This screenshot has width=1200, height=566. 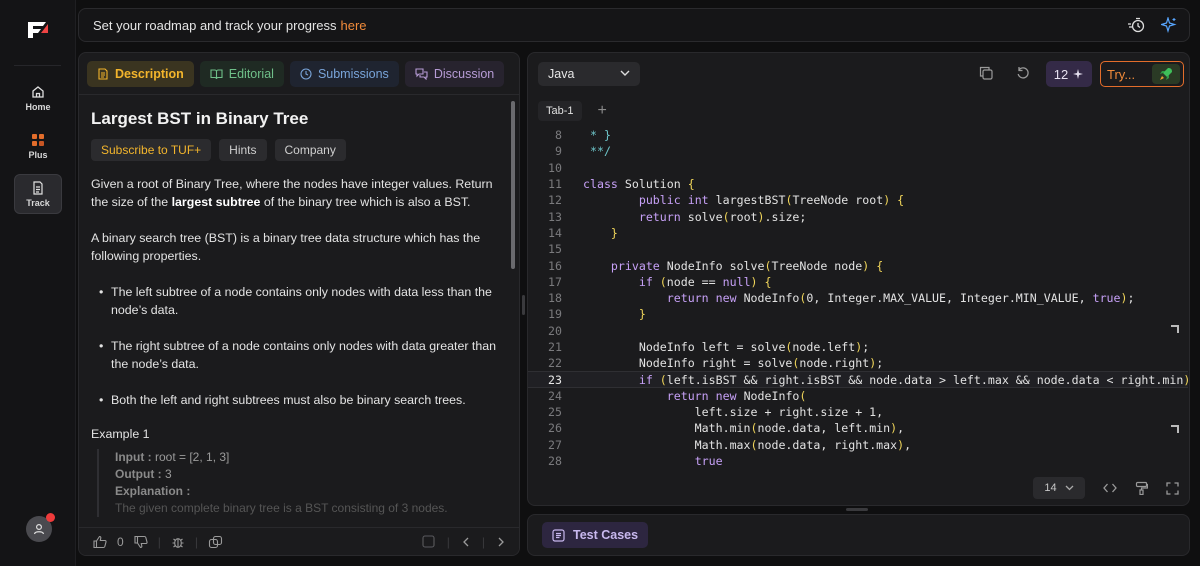 What do you see at coordinates (1023, 73) in the screenshot?
I see `reset-icon` at bounding box center [1023, 73].